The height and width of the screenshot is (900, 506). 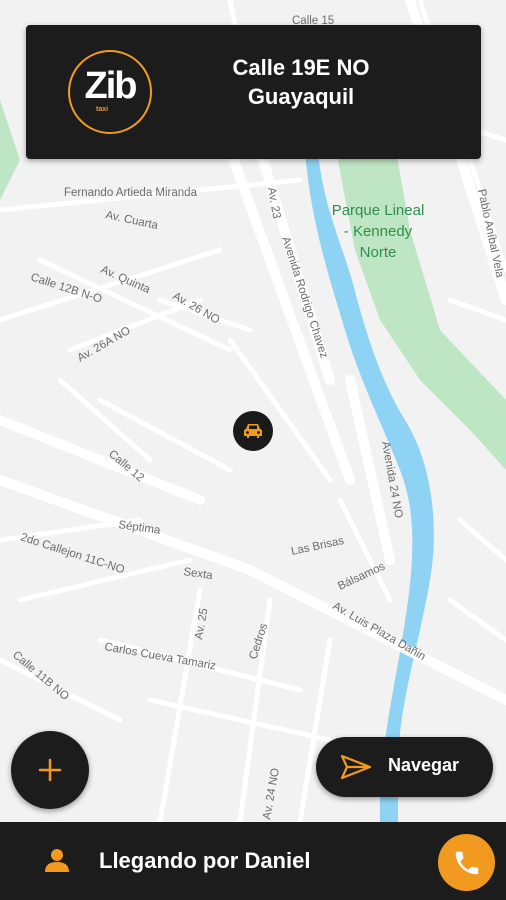 What do you see at coordinates (301, 96) in the screenshot?
I see `address-line-2: Guayaquil` at bounding box center [301, 96].